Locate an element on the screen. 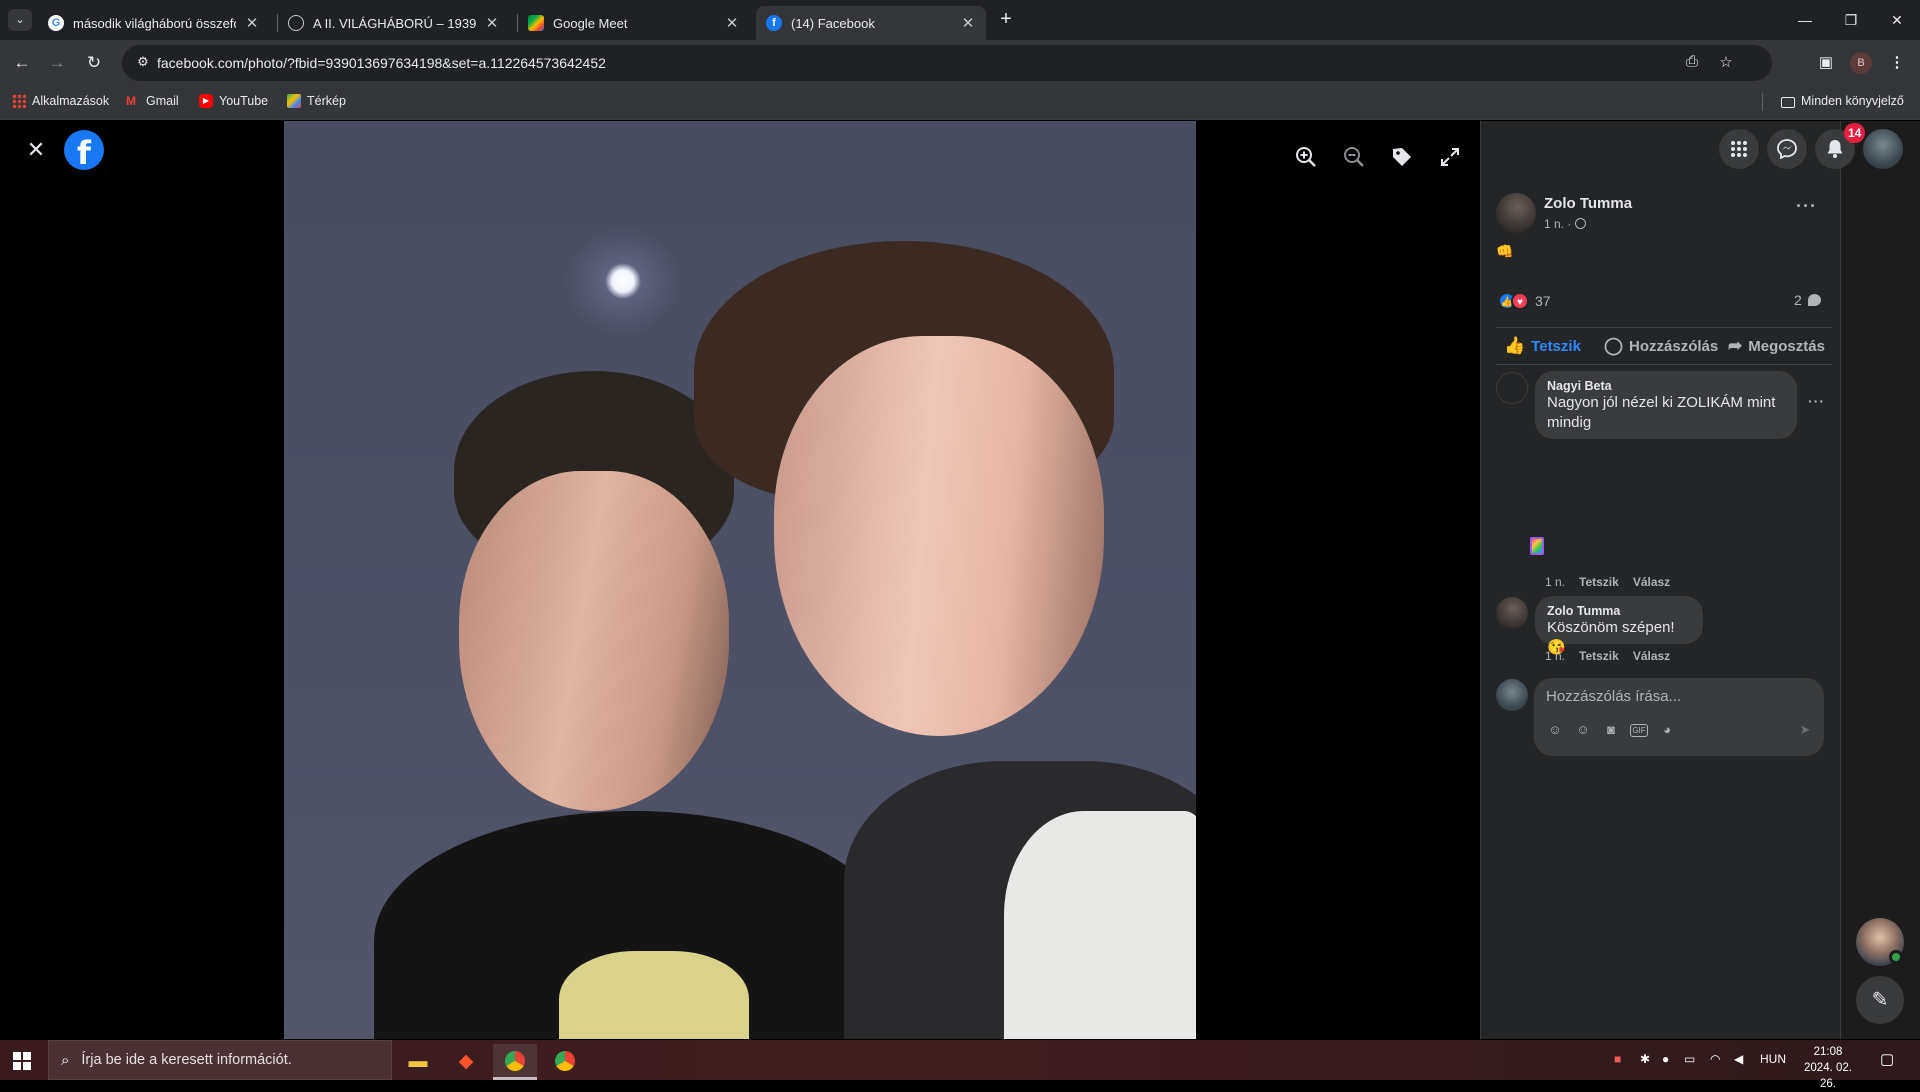  all-bookmarks-button: Minden könyvjelző is located at coordinates (1842, 101).